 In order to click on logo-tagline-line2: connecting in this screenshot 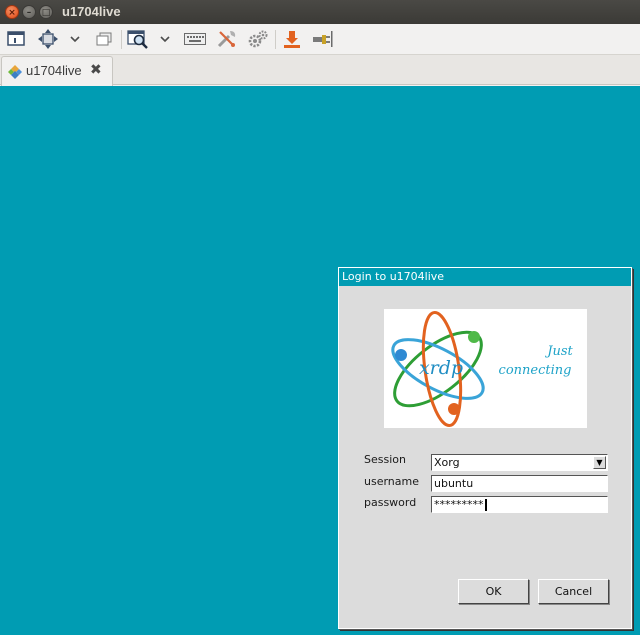, I will do `click(535, 370)`.